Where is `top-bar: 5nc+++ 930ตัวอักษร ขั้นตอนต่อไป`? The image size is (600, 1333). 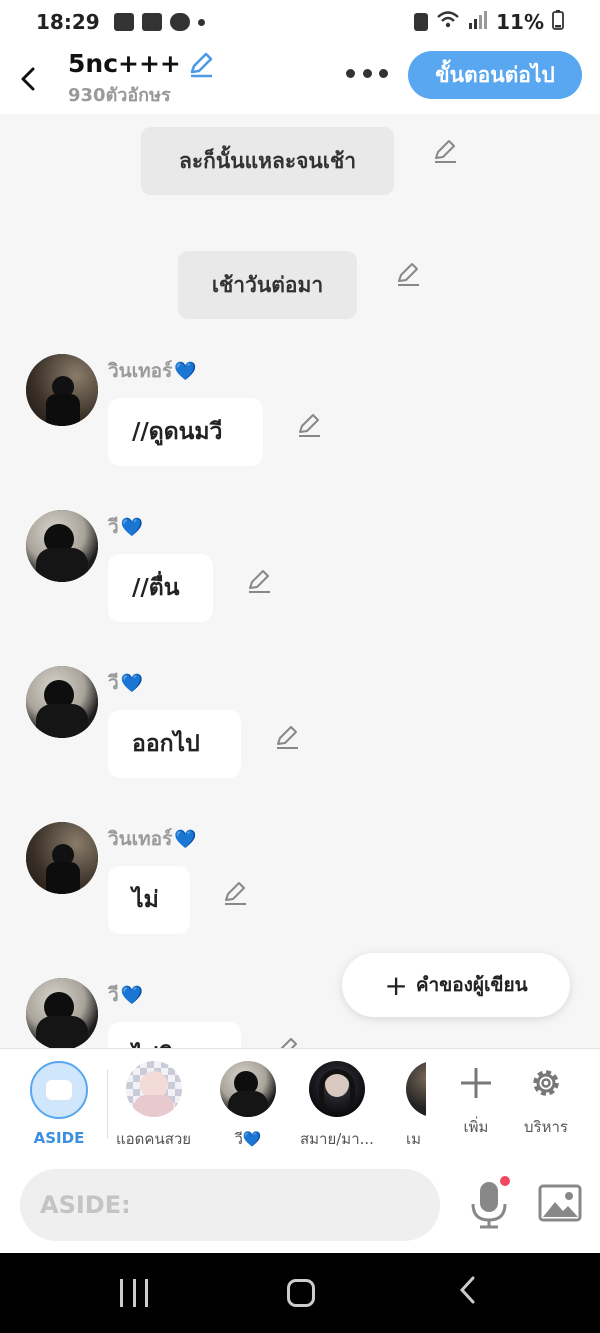 top-bar: 5nc+++ 930ตัวอักษร ขั้นตอนต่อไป is located at coordinates (300, 79).